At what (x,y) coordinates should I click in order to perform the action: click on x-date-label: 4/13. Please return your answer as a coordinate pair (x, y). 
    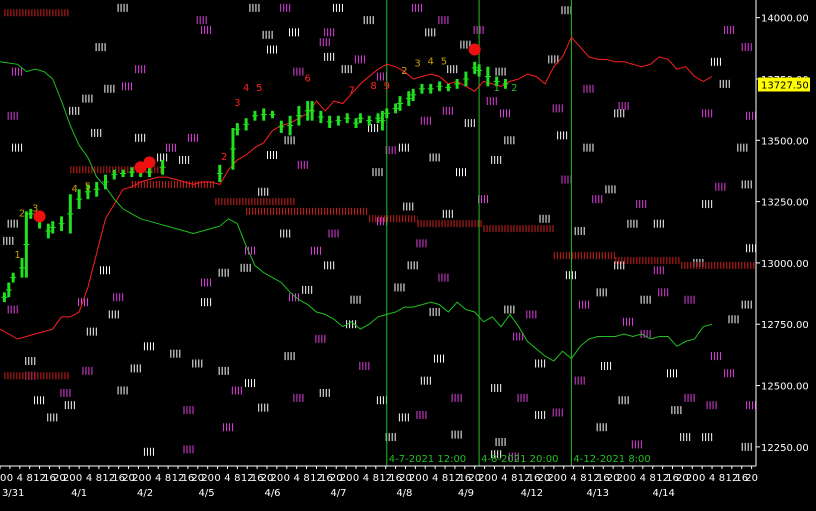
    Looking at the image, I should click on (598, 493).